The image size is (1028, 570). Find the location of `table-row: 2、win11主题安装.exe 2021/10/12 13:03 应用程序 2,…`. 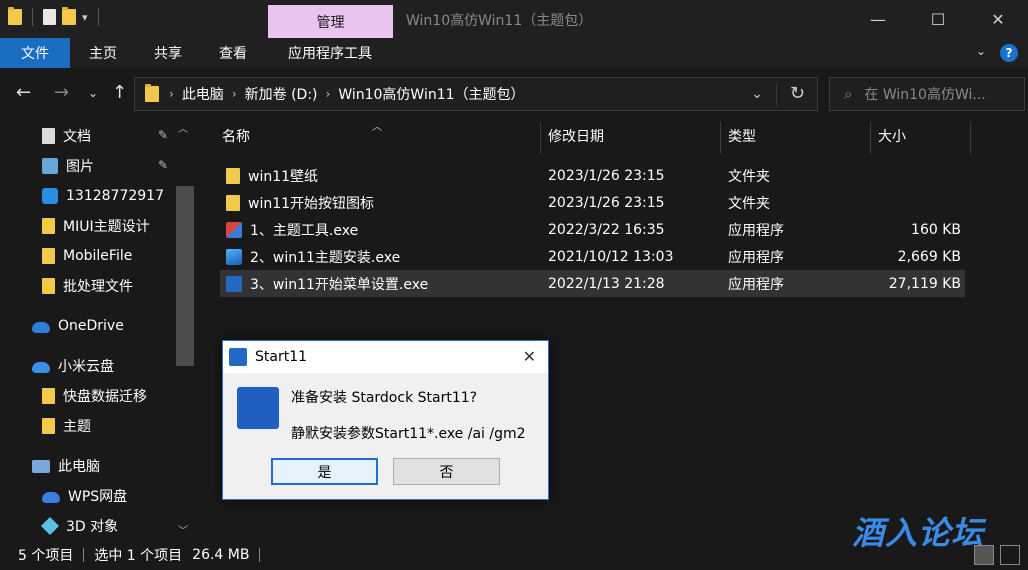

table-row: 2、win11主题安装.exe 2021/10/12 13:03 应用程序 2,… is located at coordinates (592, 256).